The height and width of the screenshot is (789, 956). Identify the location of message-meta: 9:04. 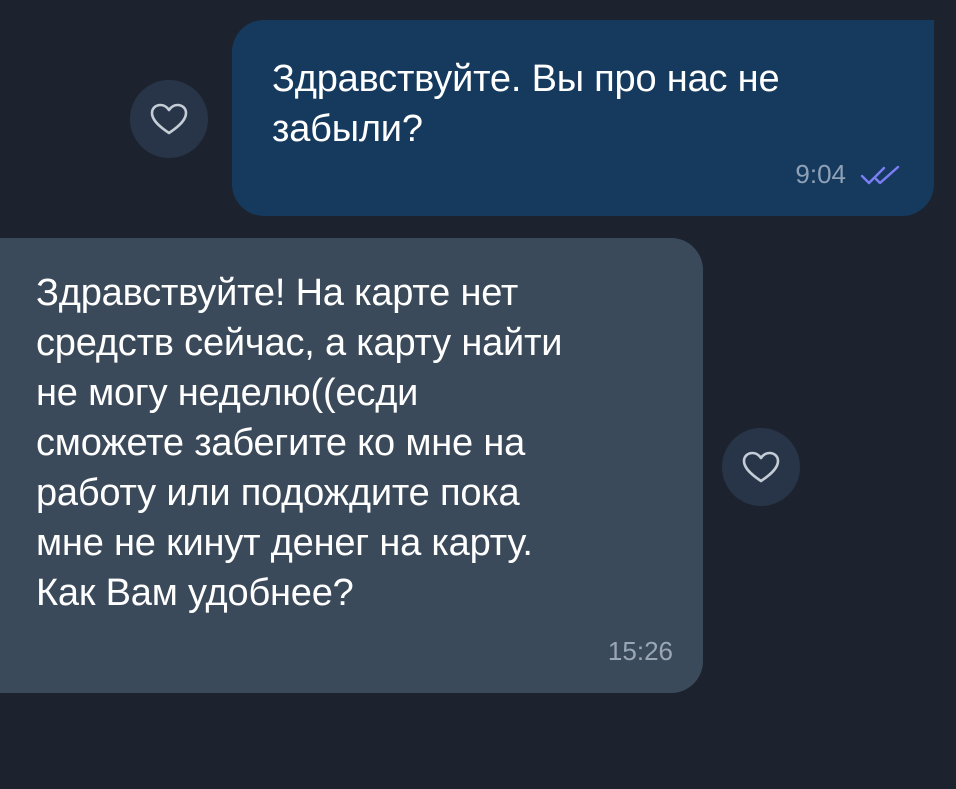
(848, 174).